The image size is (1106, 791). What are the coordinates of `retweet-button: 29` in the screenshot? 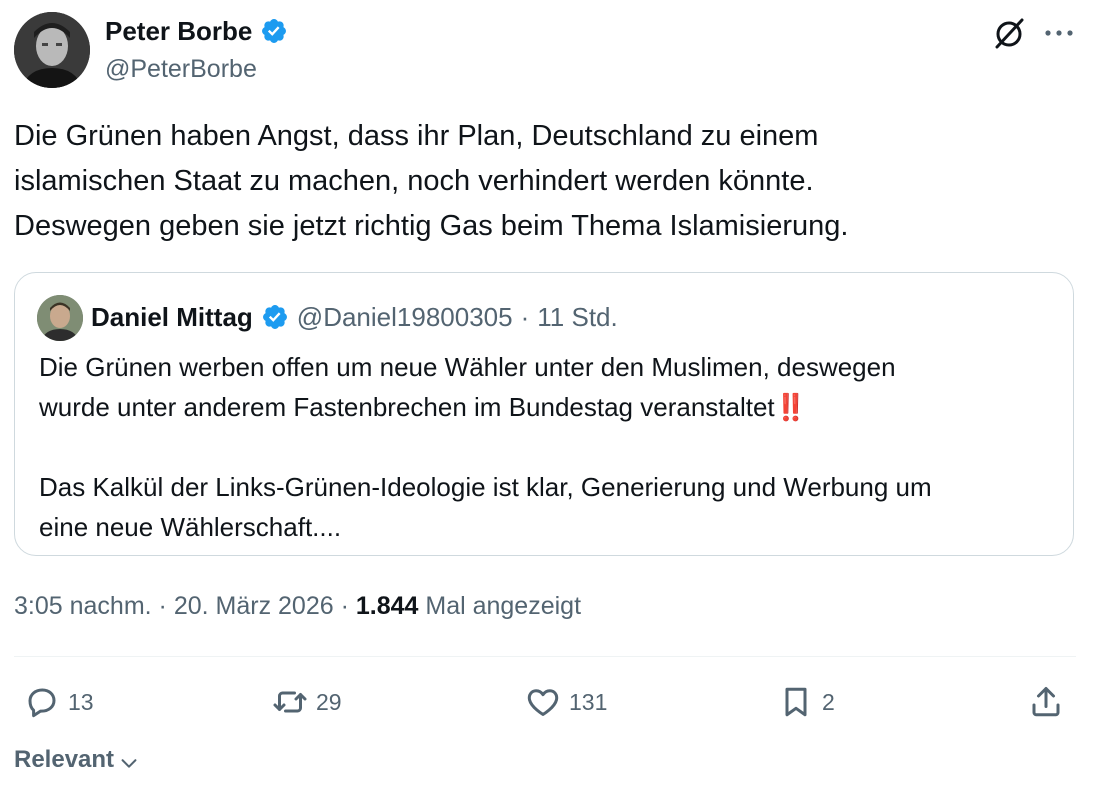 It's located at (307, 702).